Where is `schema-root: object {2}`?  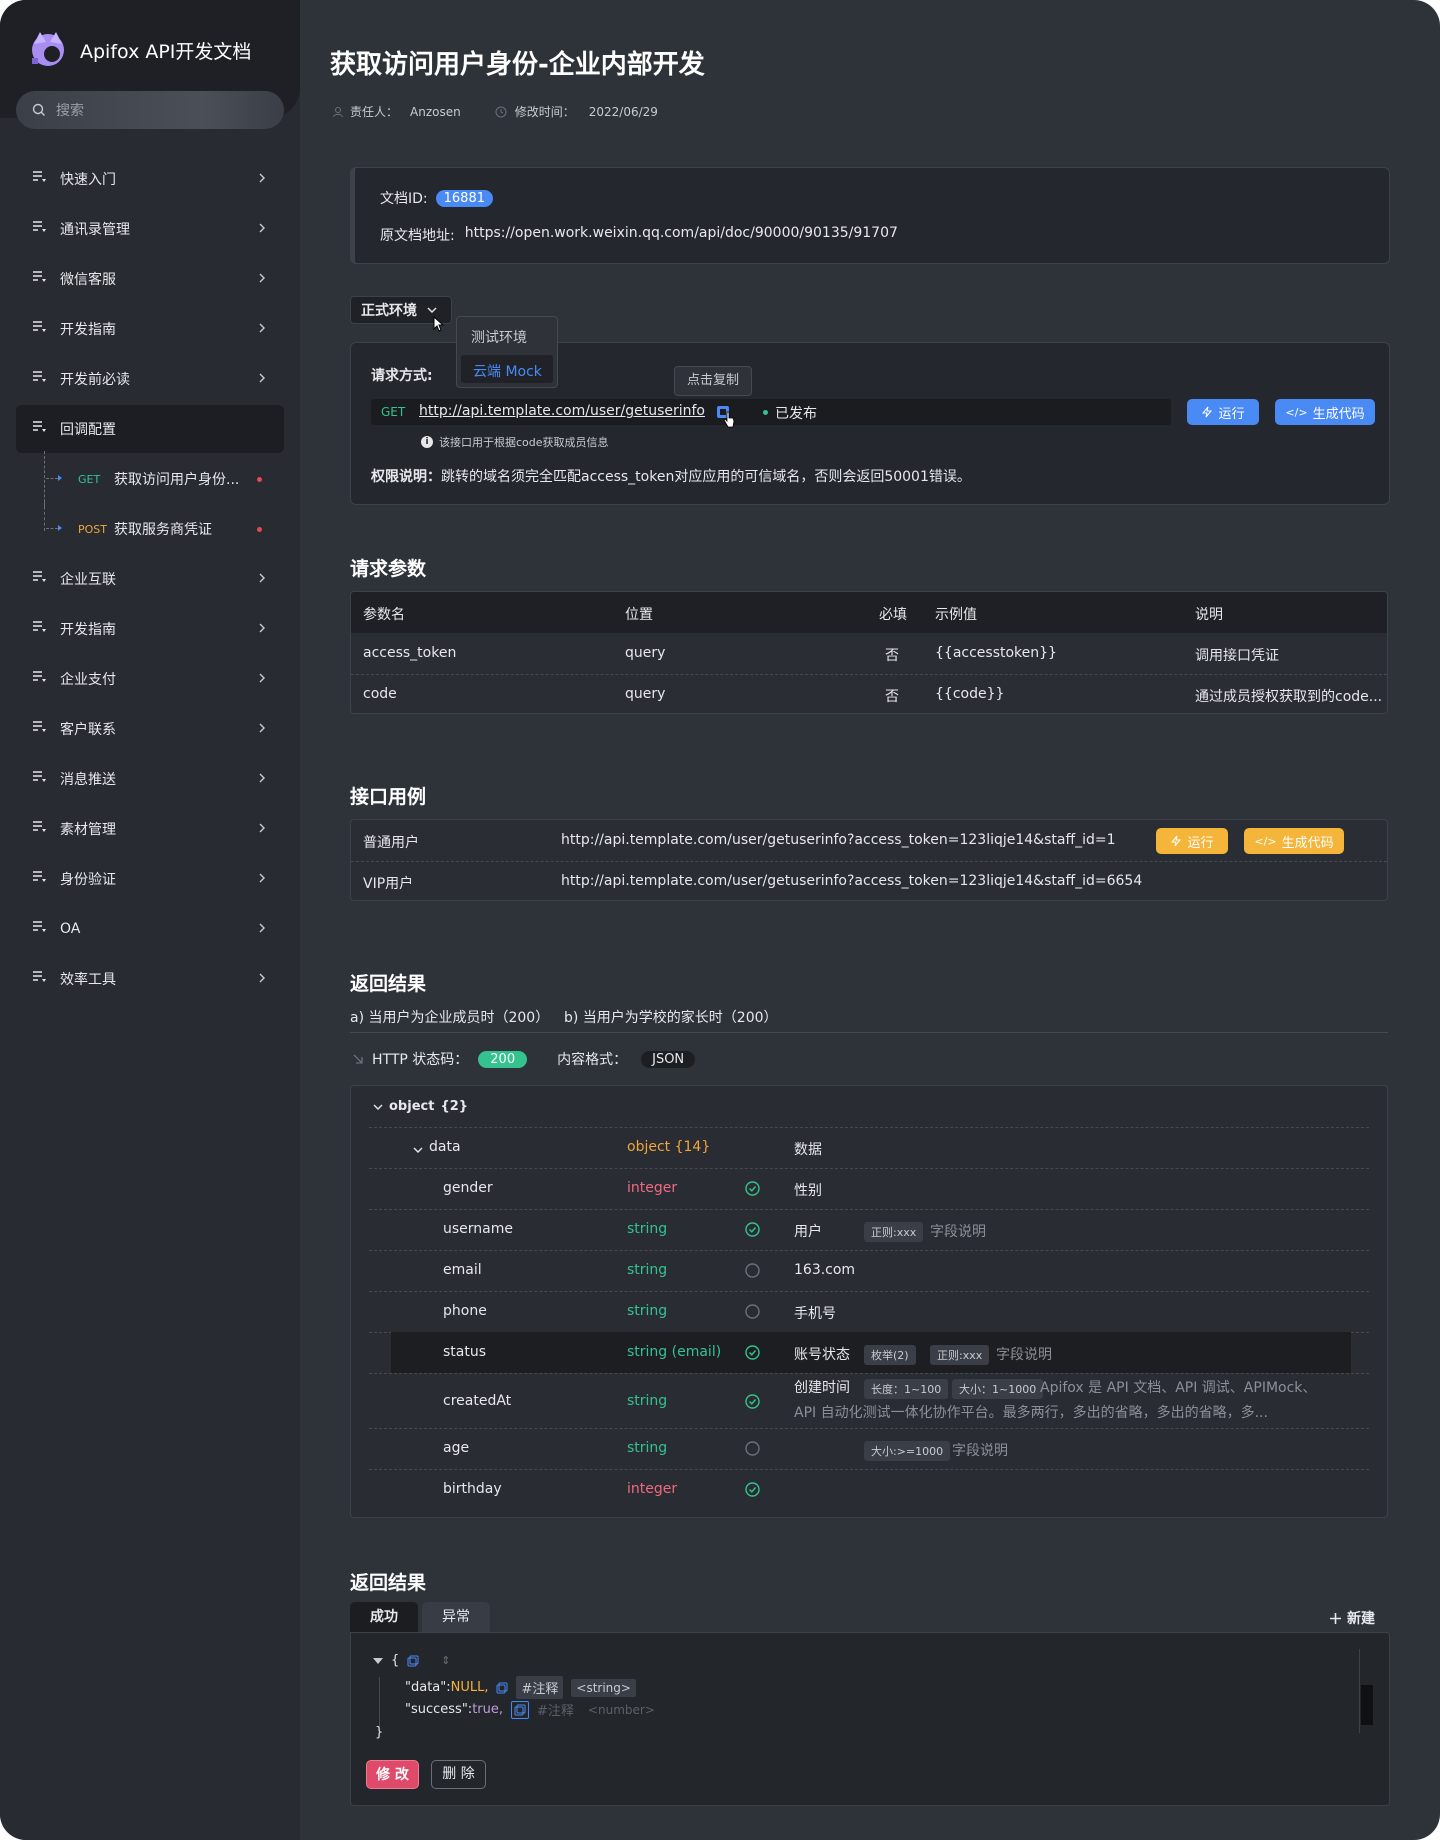 schema-root: object {2} is located at coordinates (420, 1106).